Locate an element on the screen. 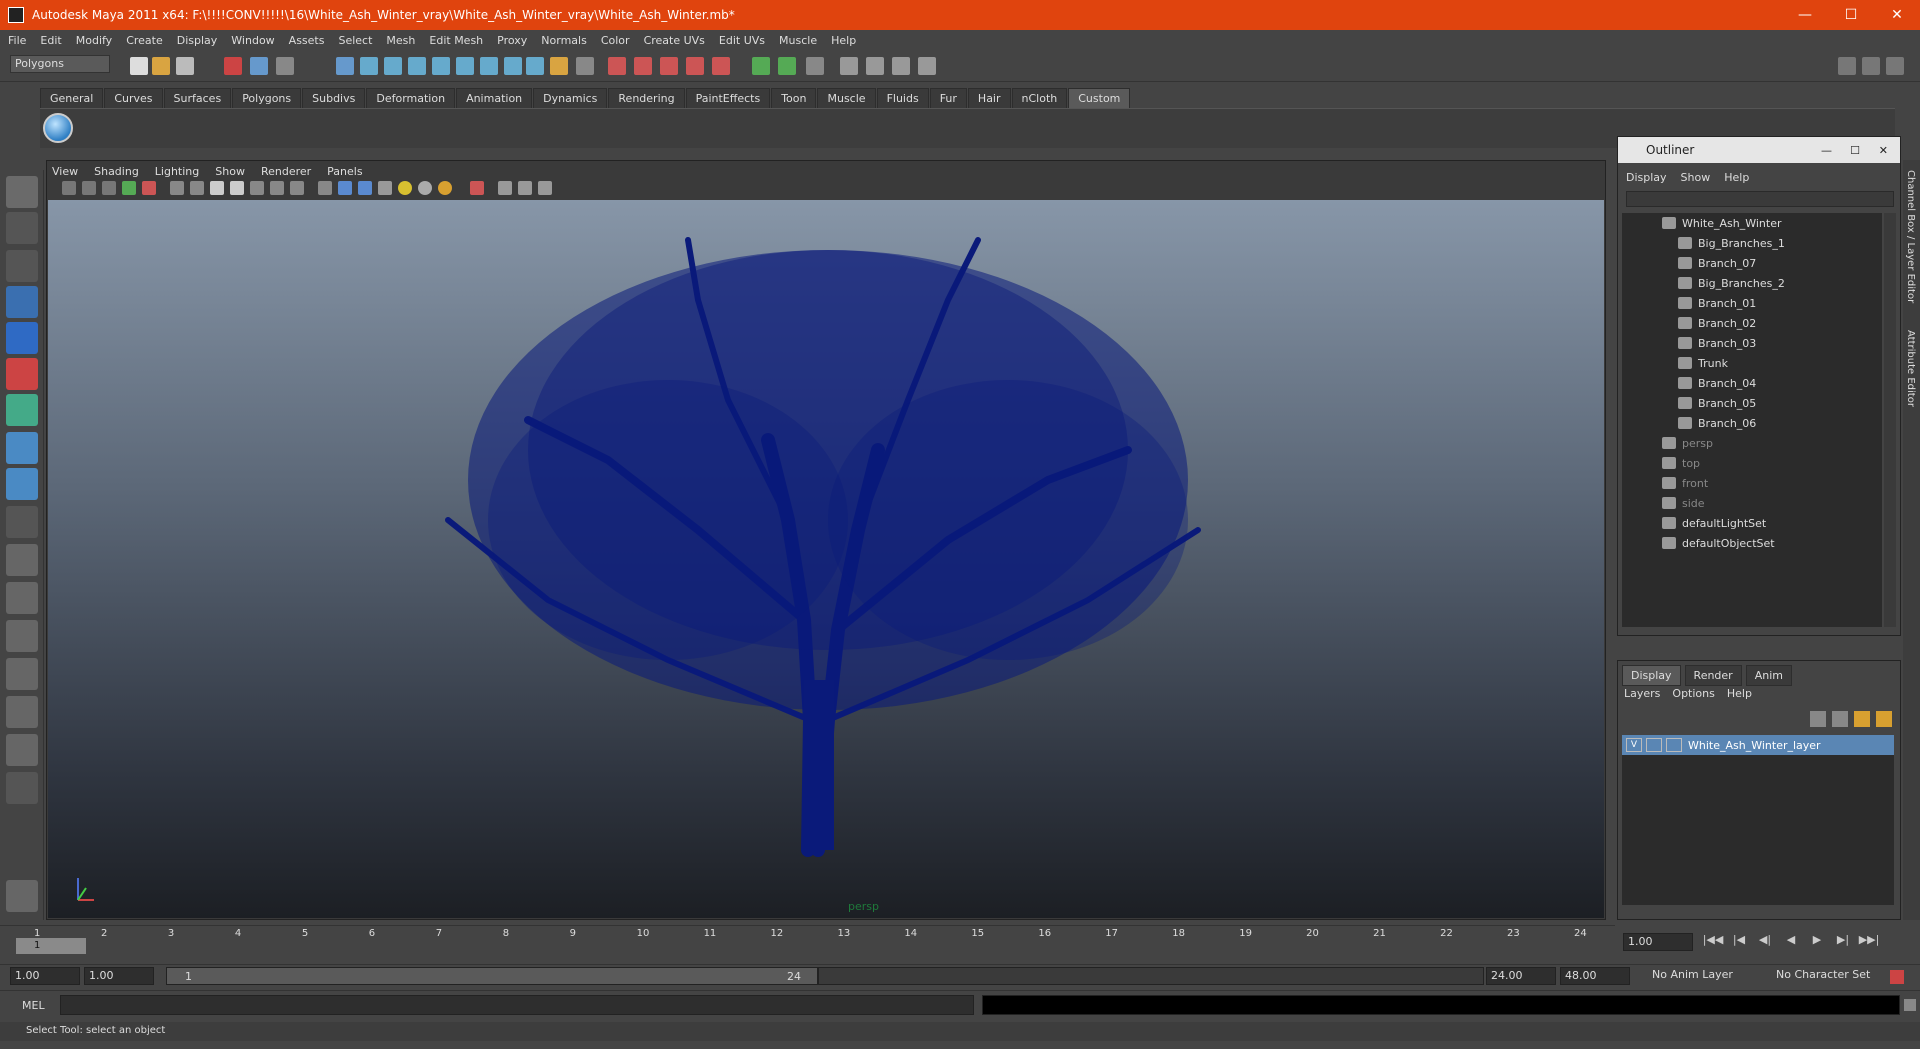 The height and width of the screenshot is (1049, 1920). move-layer-up-icon is located at coordinates (1818, 719).